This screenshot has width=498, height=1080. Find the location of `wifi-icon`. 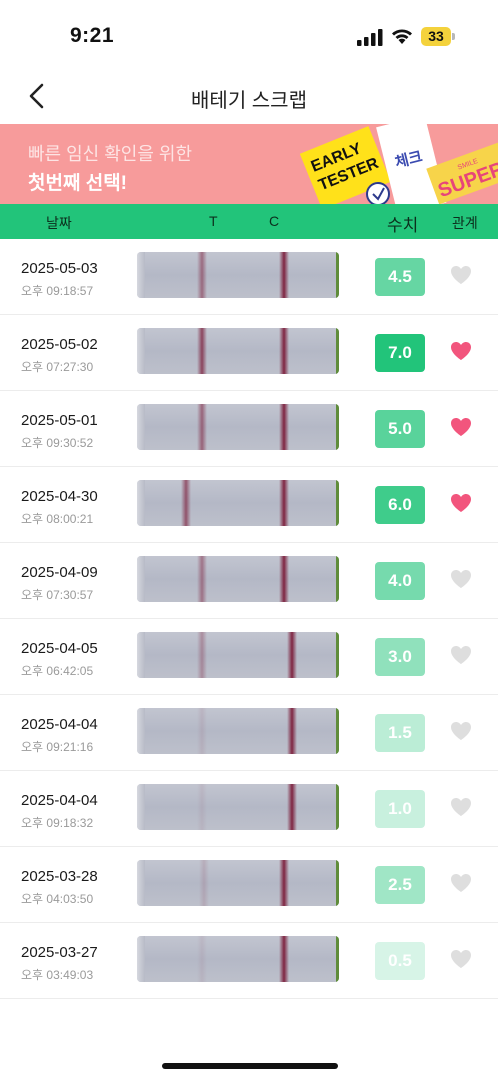

wifi-icon is located at coordinates (402, 36).